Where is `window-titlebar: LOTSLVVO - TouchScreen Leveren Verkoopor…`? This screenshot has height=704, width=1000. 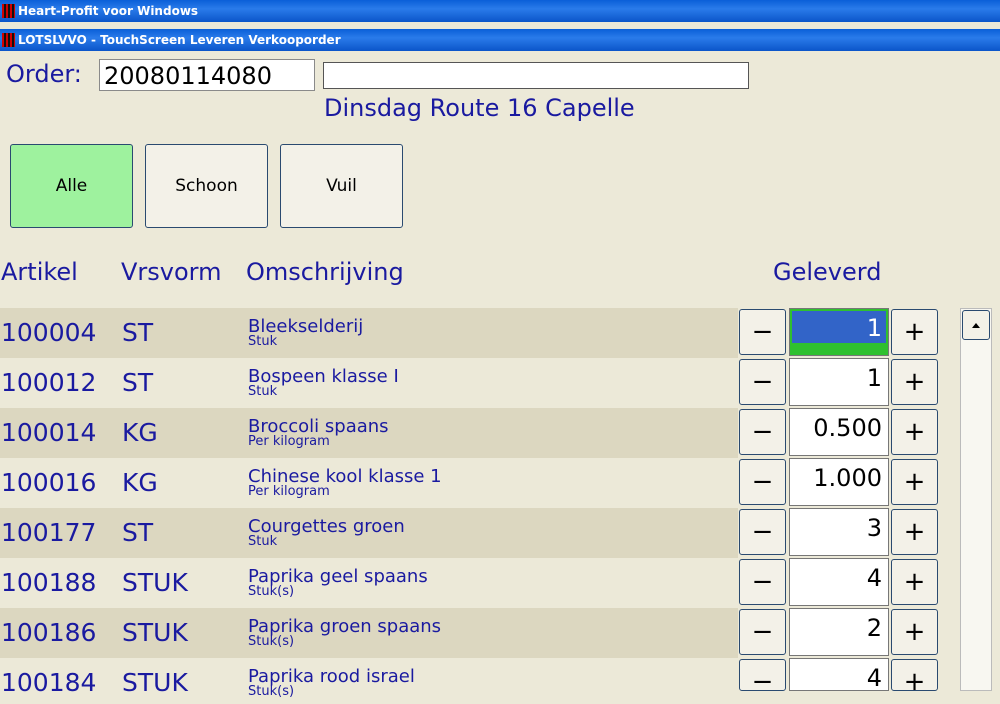
window-titlebar: LOTSLVVO - TouchScreen Leveren Verkoopor… is located at coordinates (500, 40).